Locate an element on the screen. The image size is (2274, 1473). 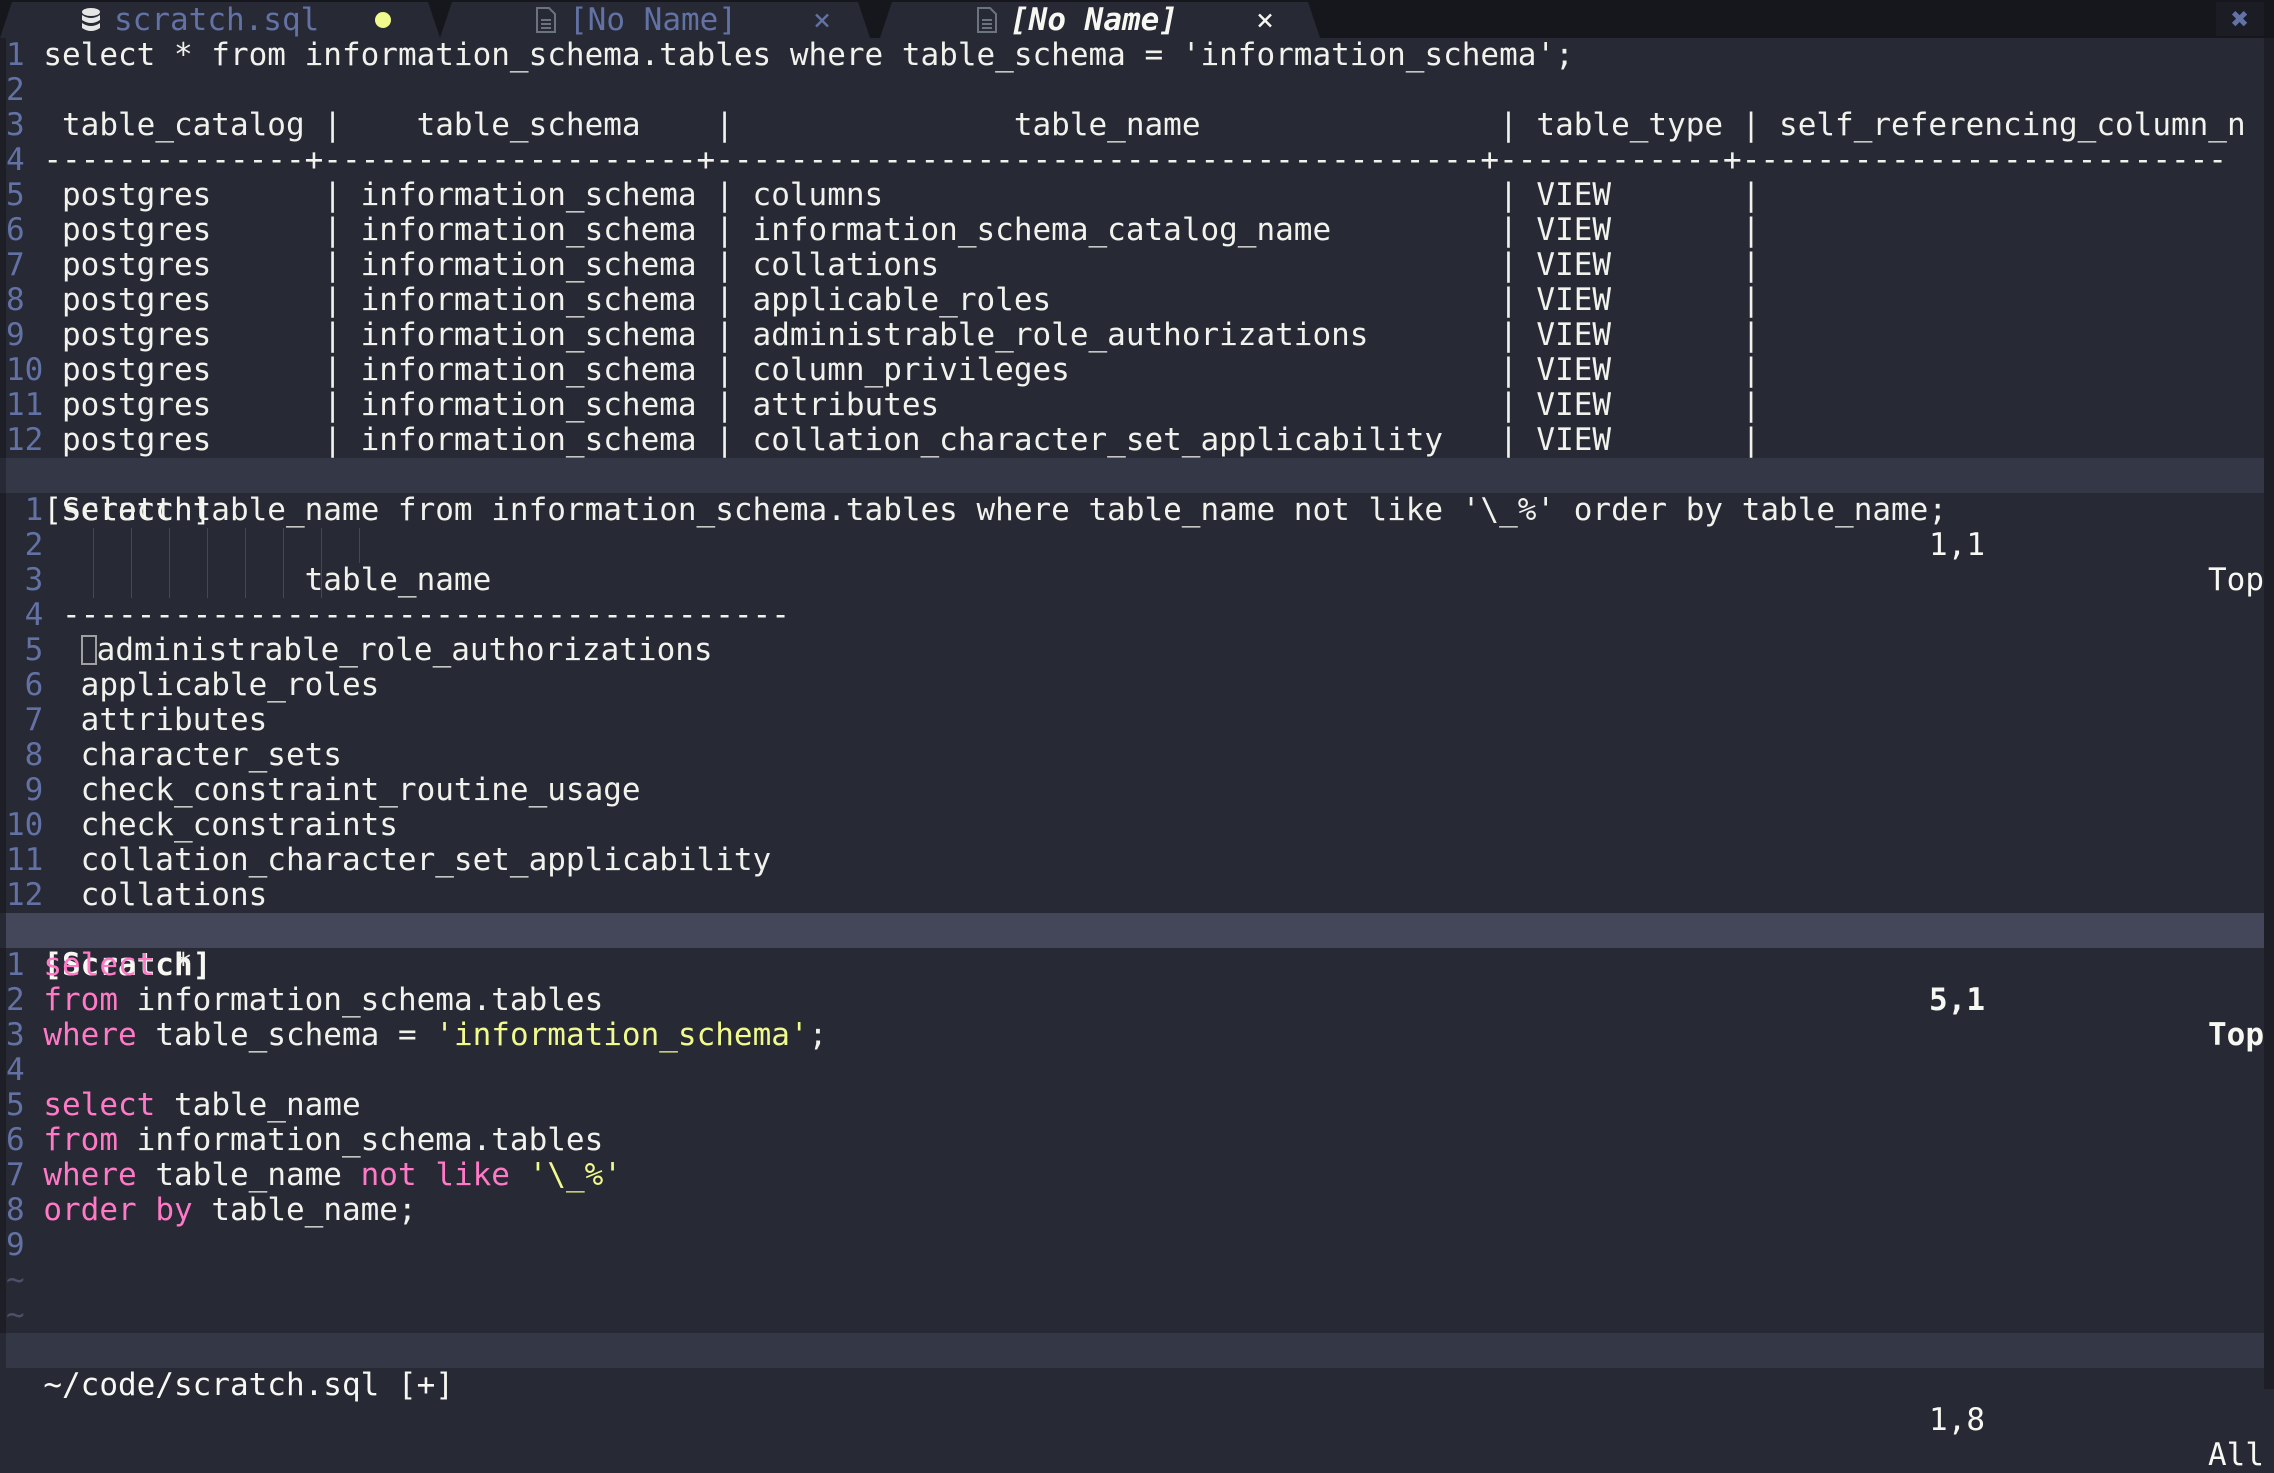
tilde-marker: ~ is located at coordinates (15, 1280).